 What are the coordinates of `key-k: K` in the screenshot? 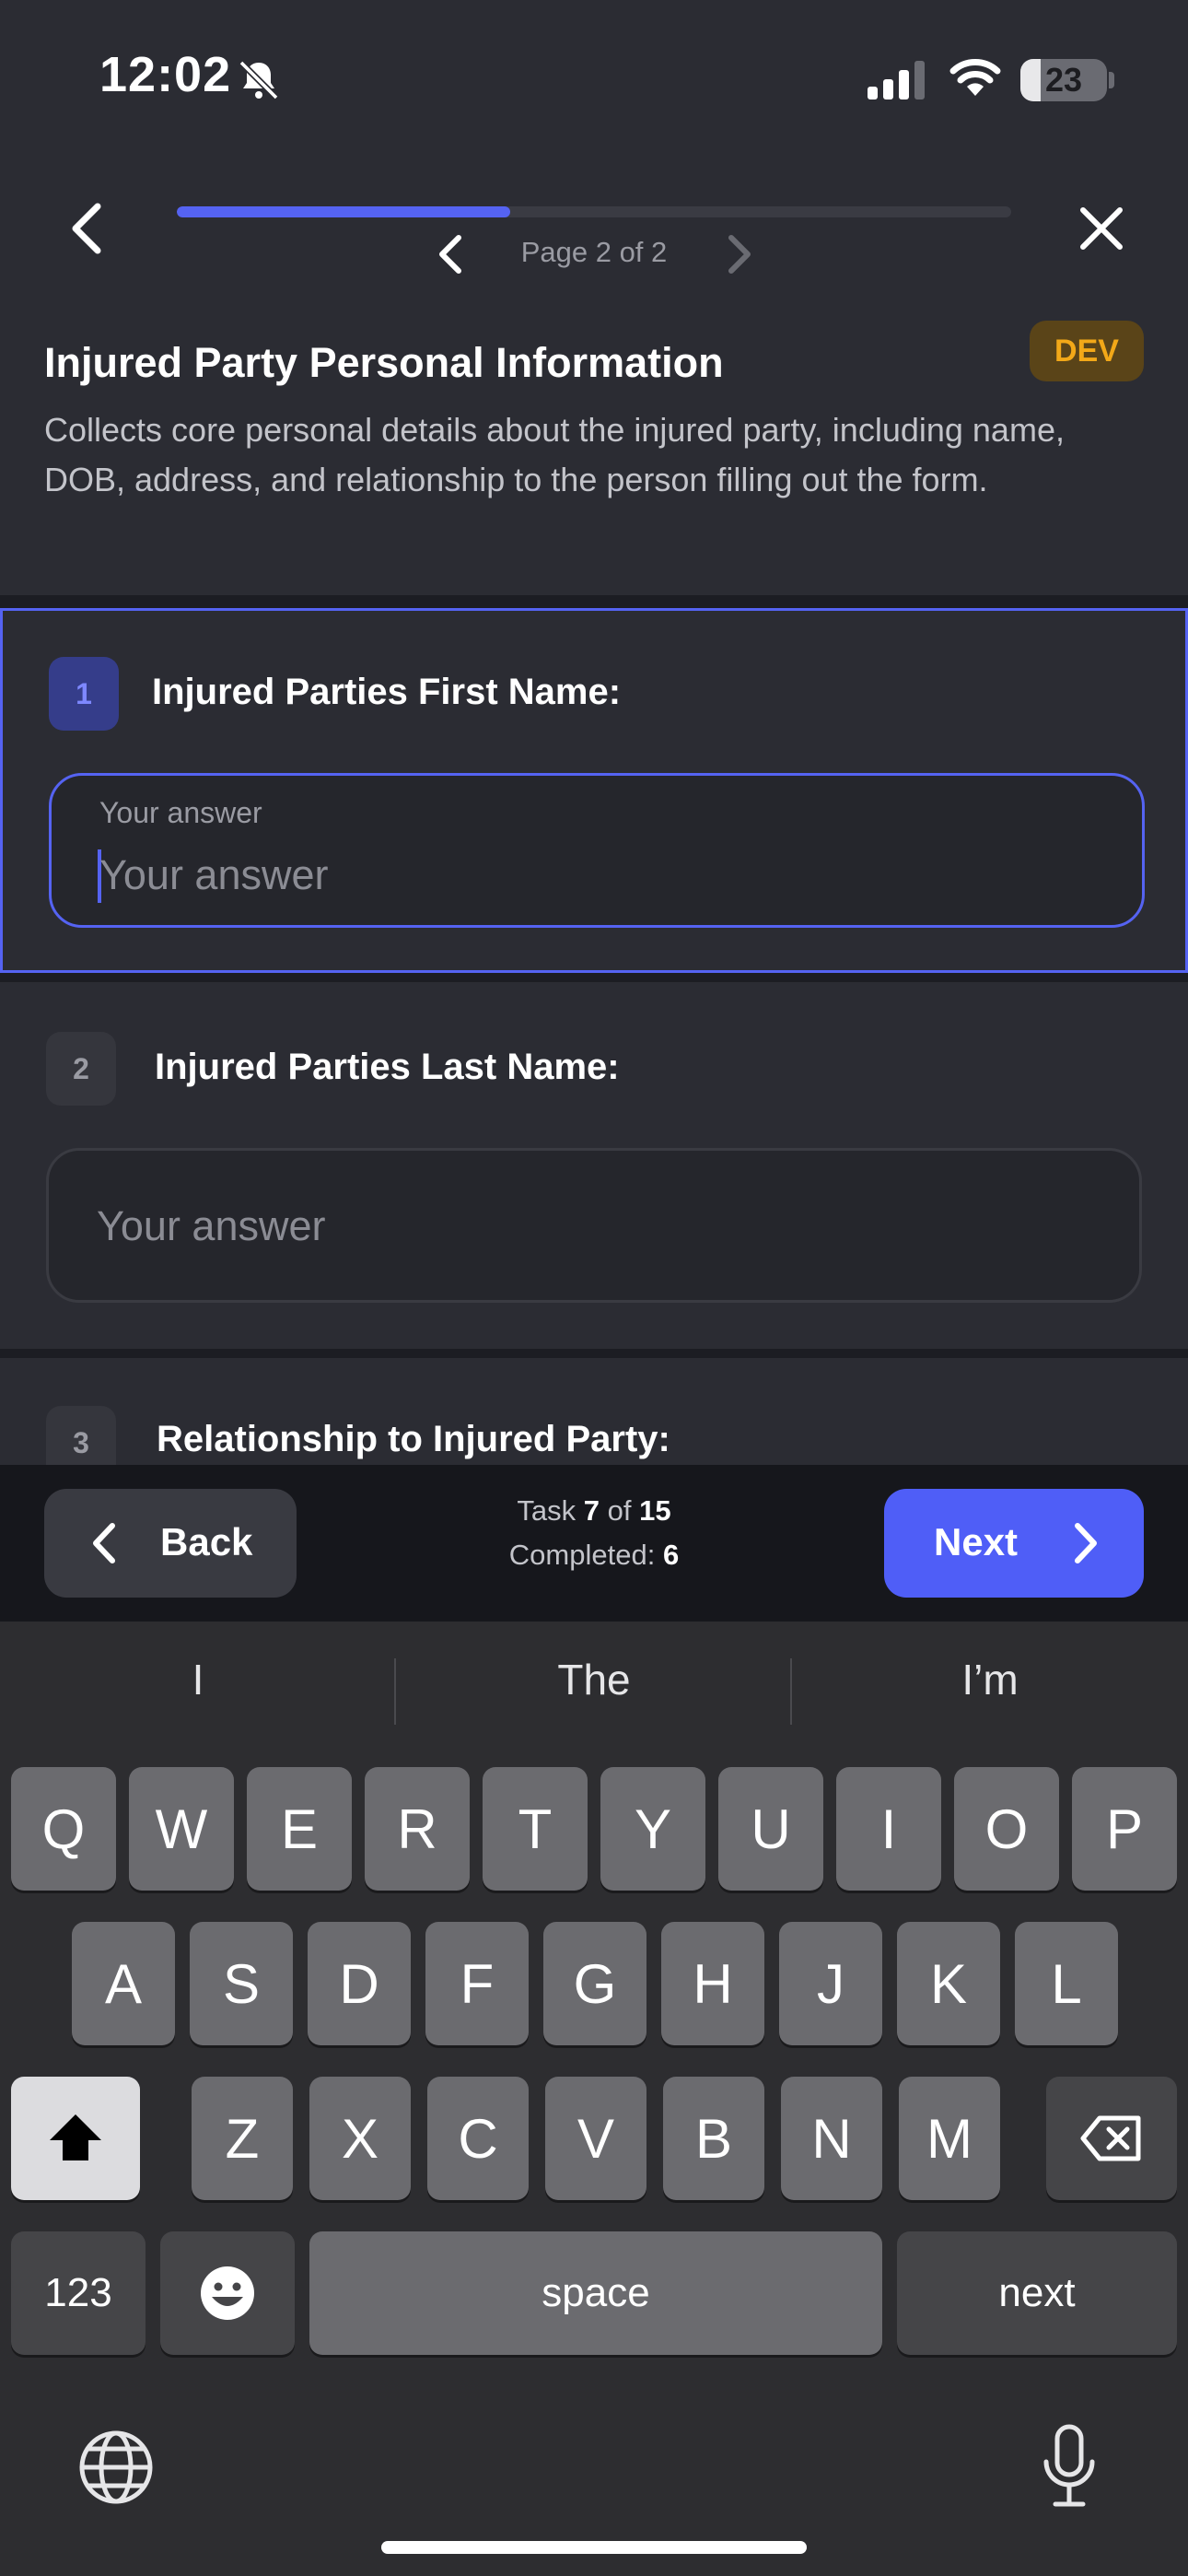 It's located at (948, 1983).